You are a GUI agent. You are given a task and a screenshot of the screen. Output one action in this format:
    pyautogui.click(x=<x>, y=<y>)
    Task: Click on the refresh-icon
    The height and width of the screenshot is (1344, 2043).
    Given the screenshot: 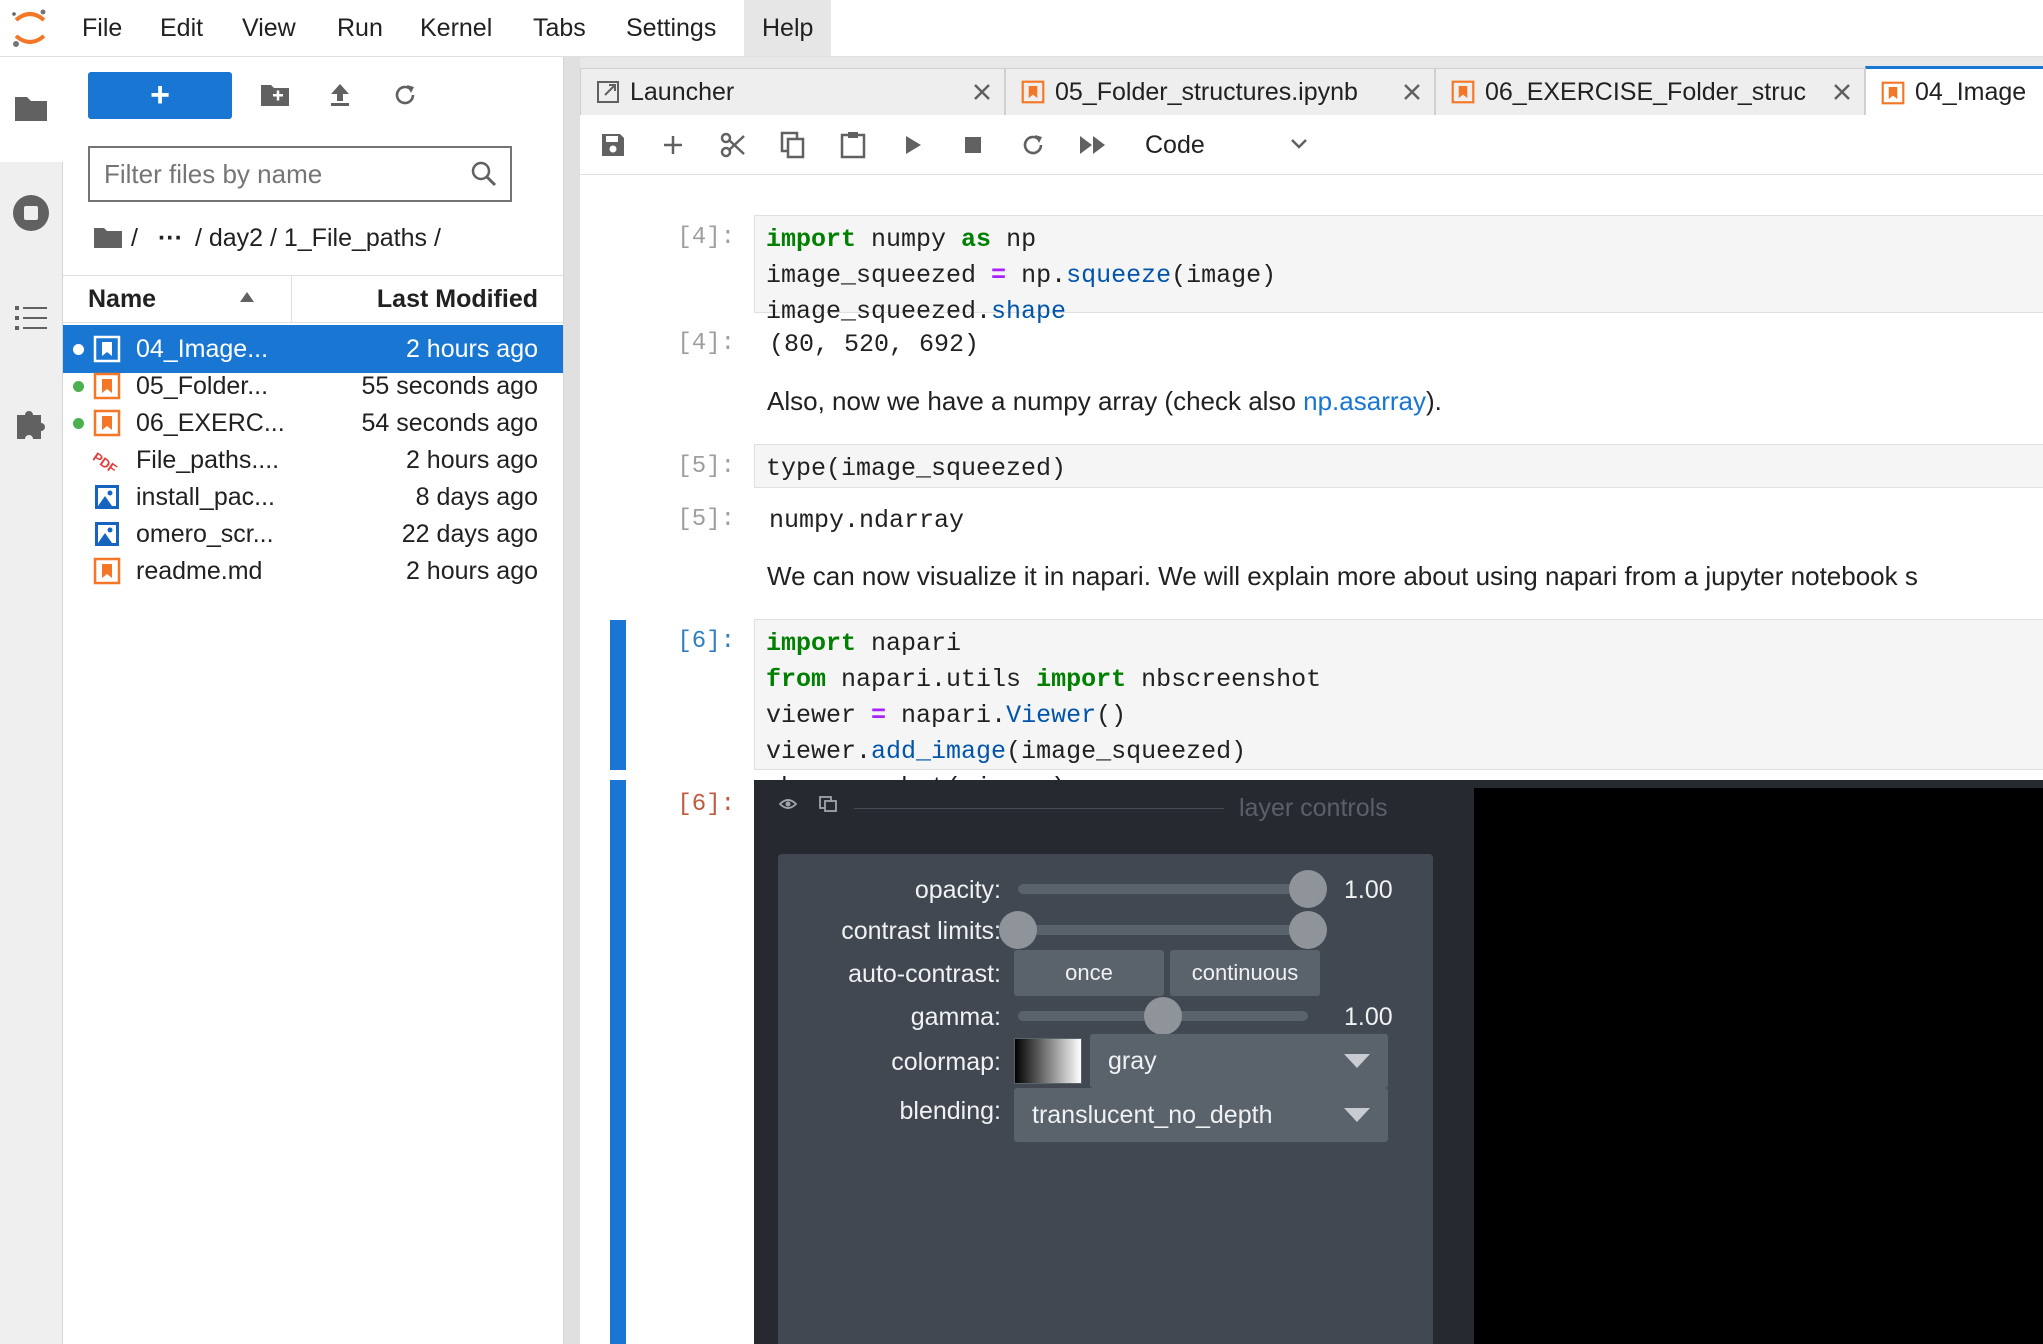 What is the action you would take?
    pyautogui.click(x=405, y=95)
    